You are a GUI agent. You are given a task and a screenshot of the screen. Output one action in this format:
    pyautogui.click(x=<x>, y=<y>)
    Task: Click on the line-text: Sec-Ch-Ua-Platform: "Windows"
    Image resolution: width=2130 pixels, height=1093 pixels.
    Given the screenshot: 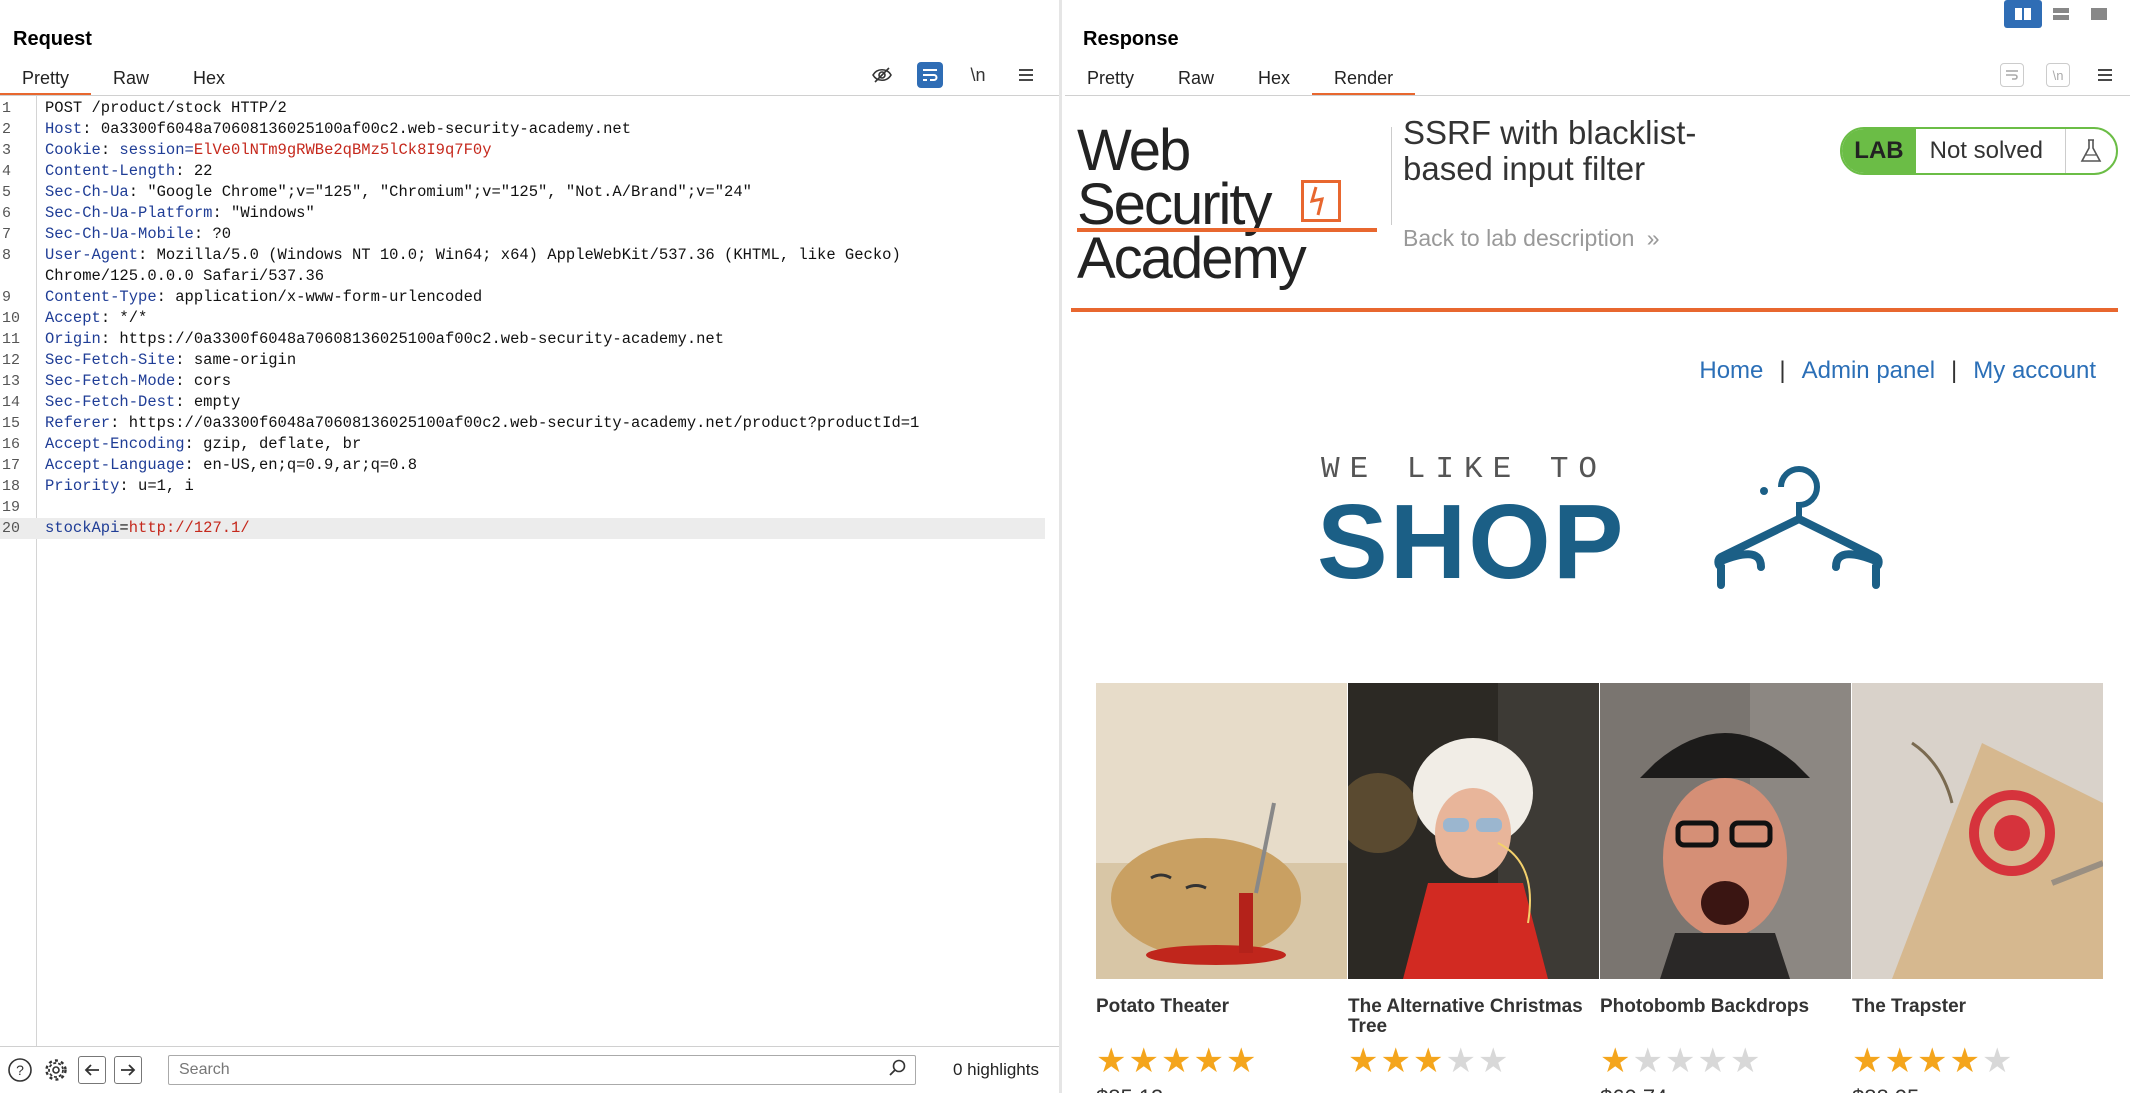 What is the action you would take?
    pyautogui.click(x=176, y=213)
    